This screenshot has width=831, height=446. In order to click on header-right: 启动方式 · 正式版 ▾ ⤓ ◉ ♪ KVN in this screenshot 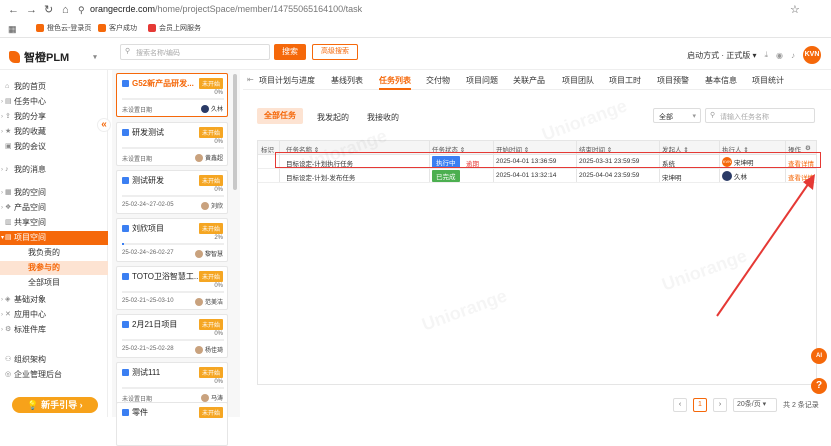, I will do `click(754, 55)`.